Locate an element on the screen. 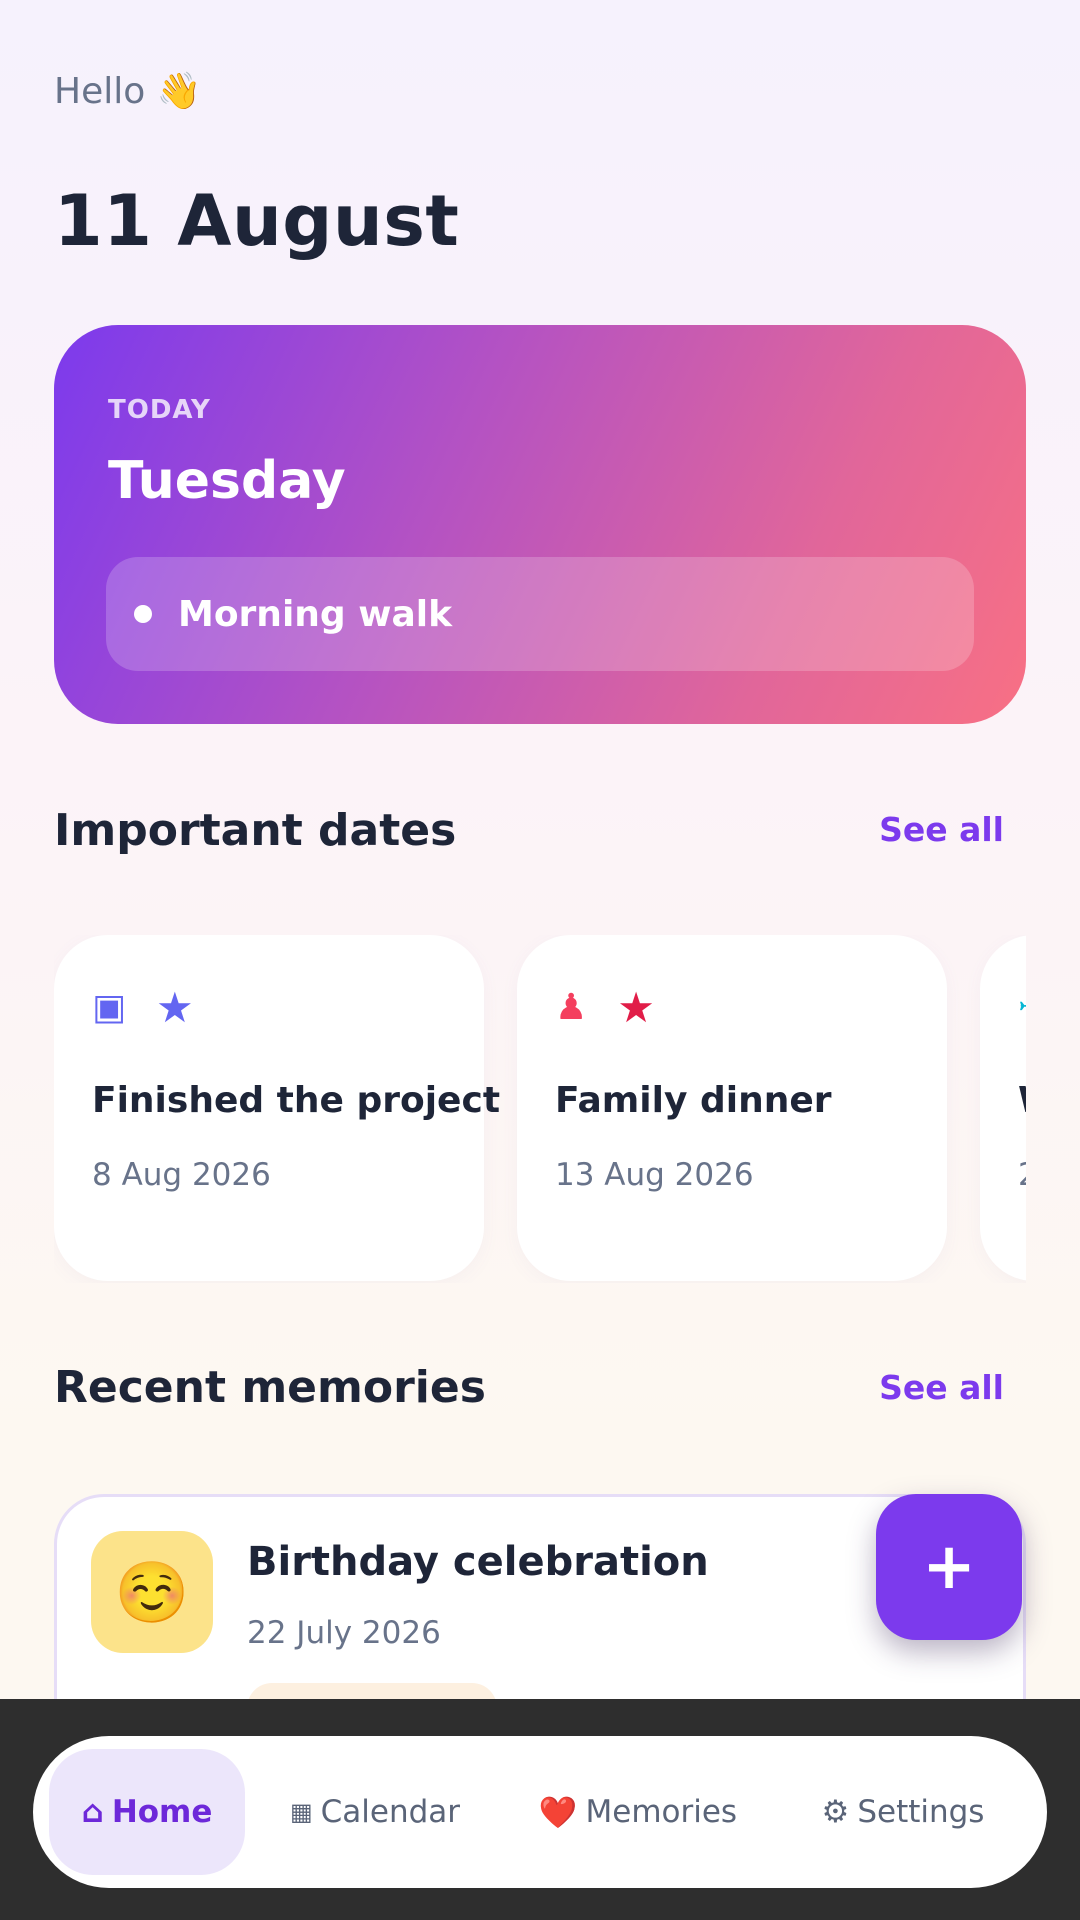 The image size is (1080, 1920). date-card-title: Family dinner is located at coordinates (693, 1100).